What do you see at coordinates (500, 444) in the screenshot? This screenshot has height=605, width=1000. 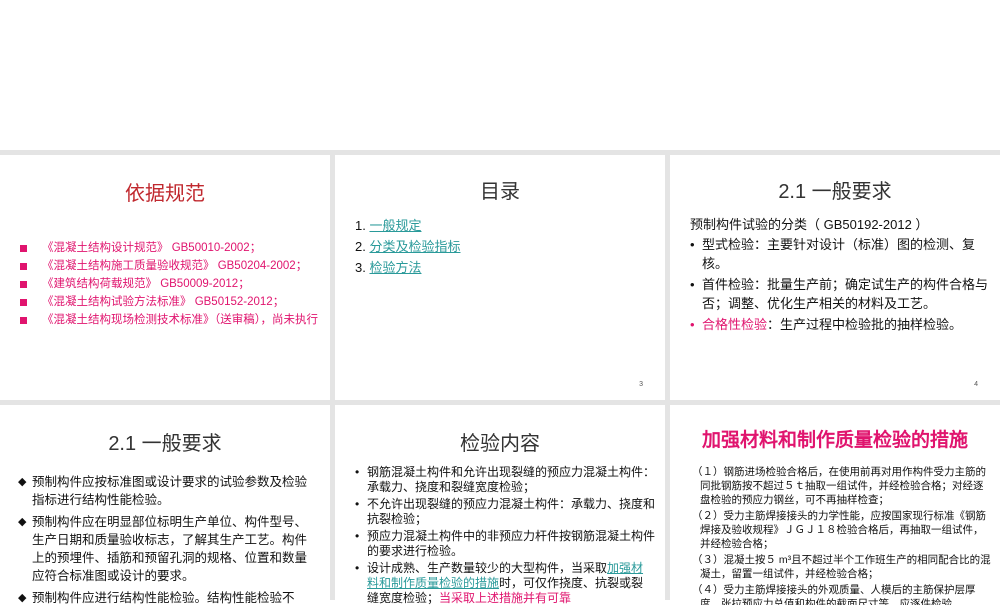 I see `slide-title: 检验内容` at bounding box center [500, 444].